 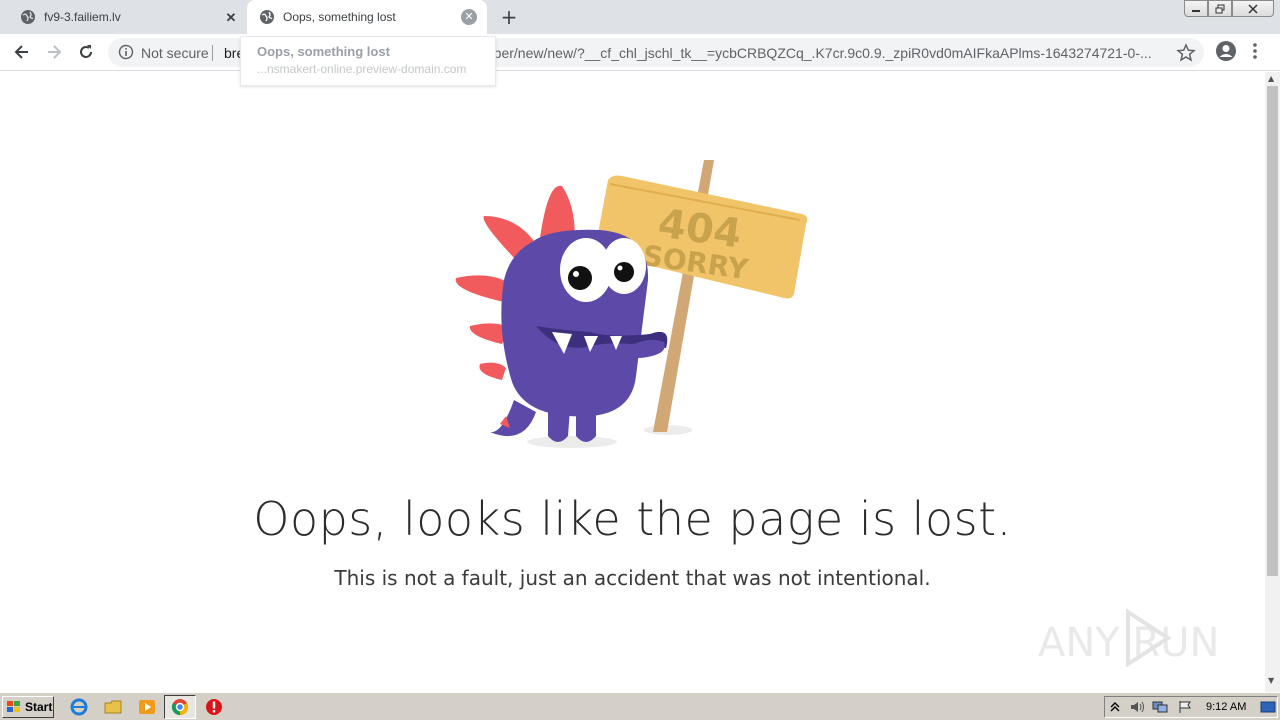 What do you see at coordinates (362, 69) in the screenshot?
I see `hover-card-domain: ...nsmakert-online.preview-domain.com` at bounding box center [362, 69].